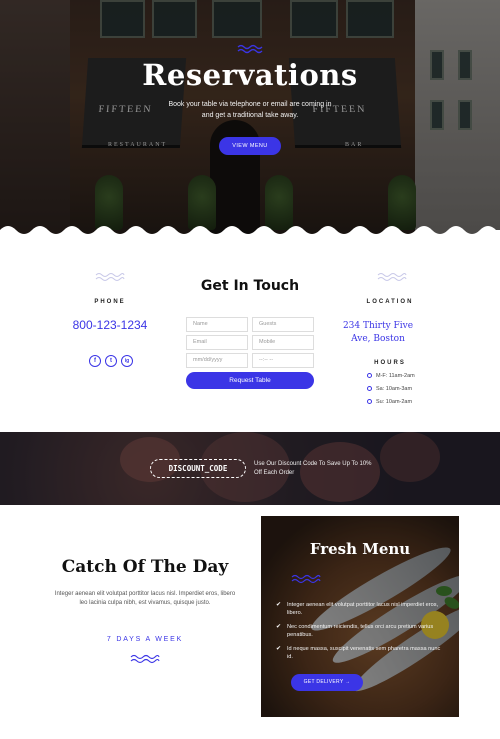 The image size is (500, 739). What do you see at coordinates (392, 277) in the screenshot?
I see `location-squiggle-icon` at bounding box center [392, 277].